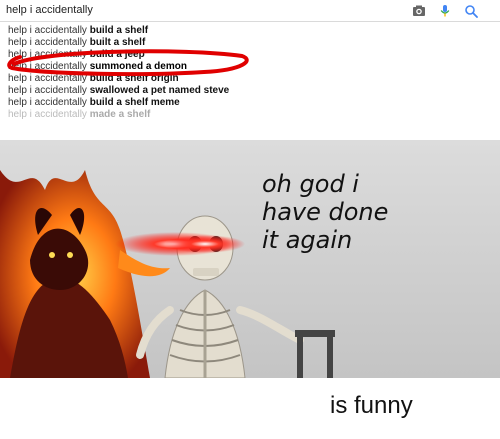 This screenshot has width=500, height=439. I want to click on microphone-icon, so click(445, 11).